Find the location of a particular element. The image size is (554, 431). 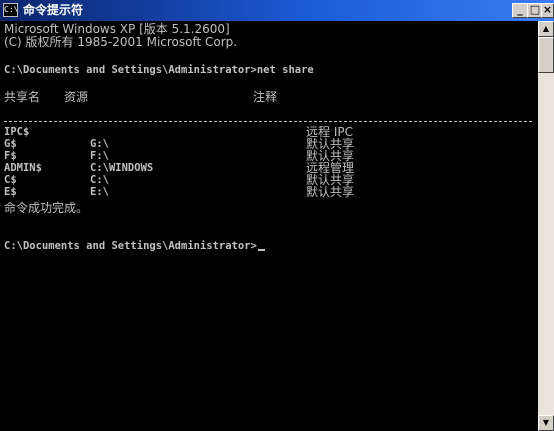

console-app-icon: C:\ is located at coordinates (10, 10).